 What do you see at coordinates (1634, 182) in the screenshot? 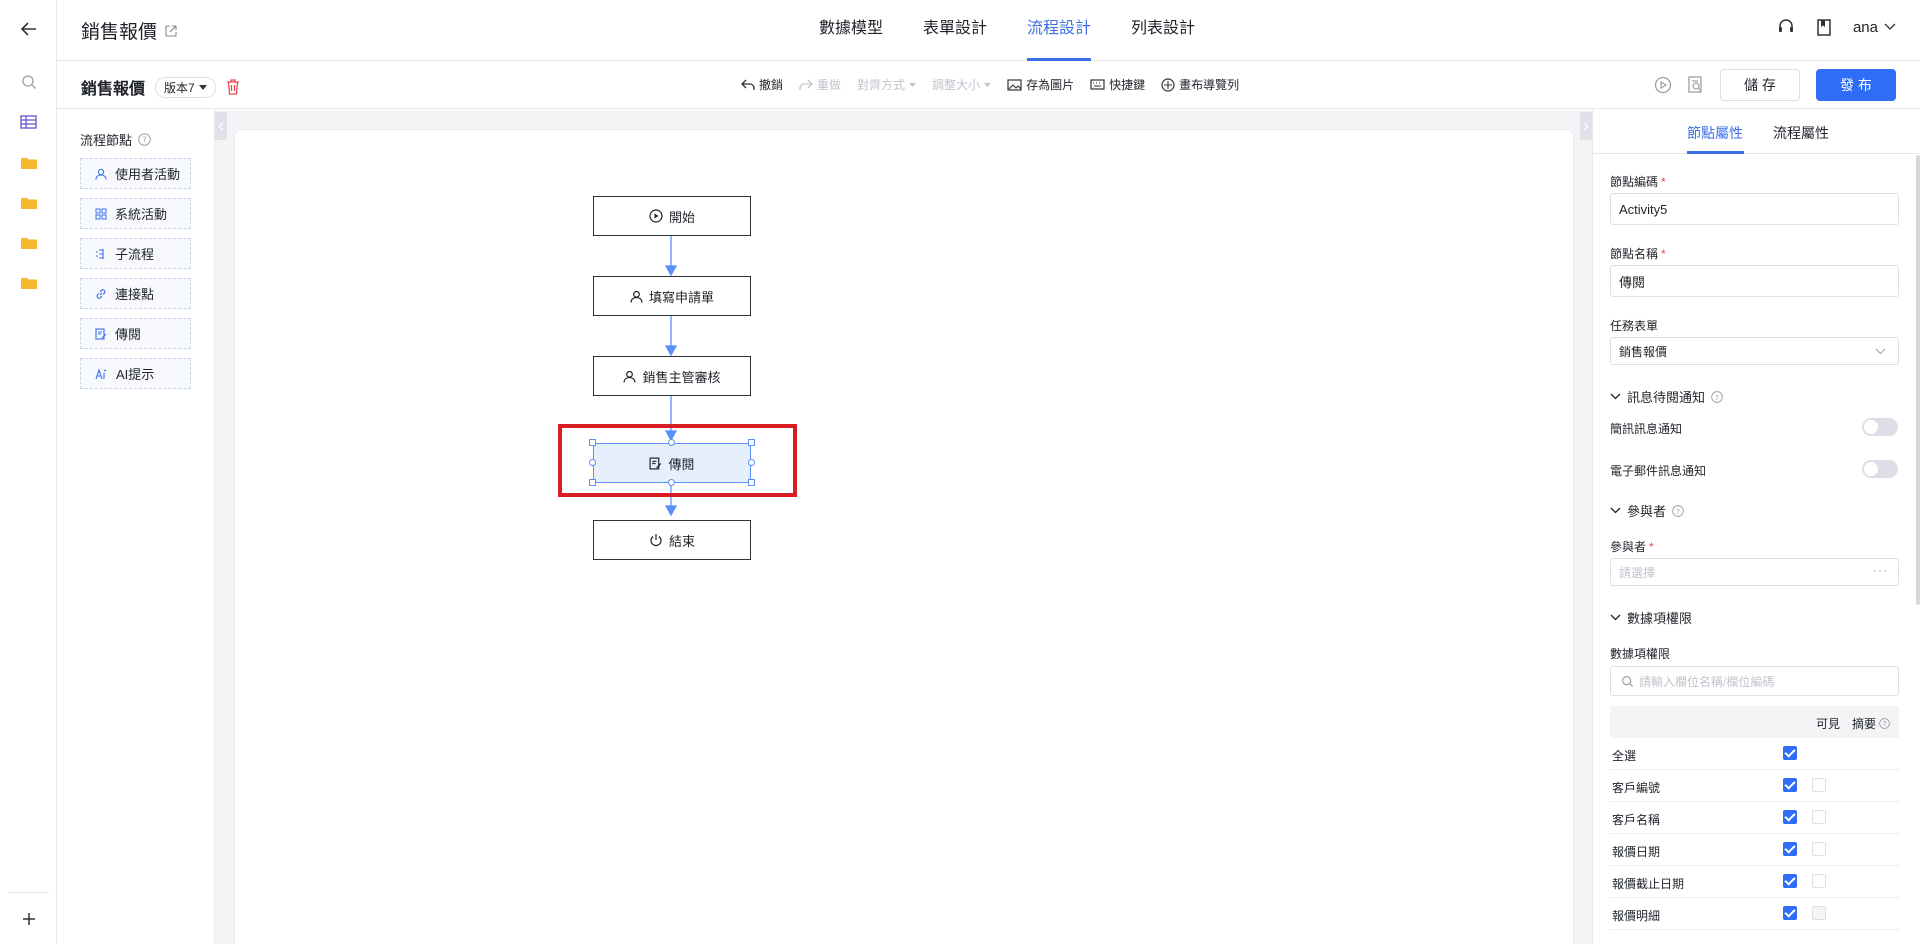
I see `node-code-label-text: 節點編碼` at bounding box center [1634, 182].